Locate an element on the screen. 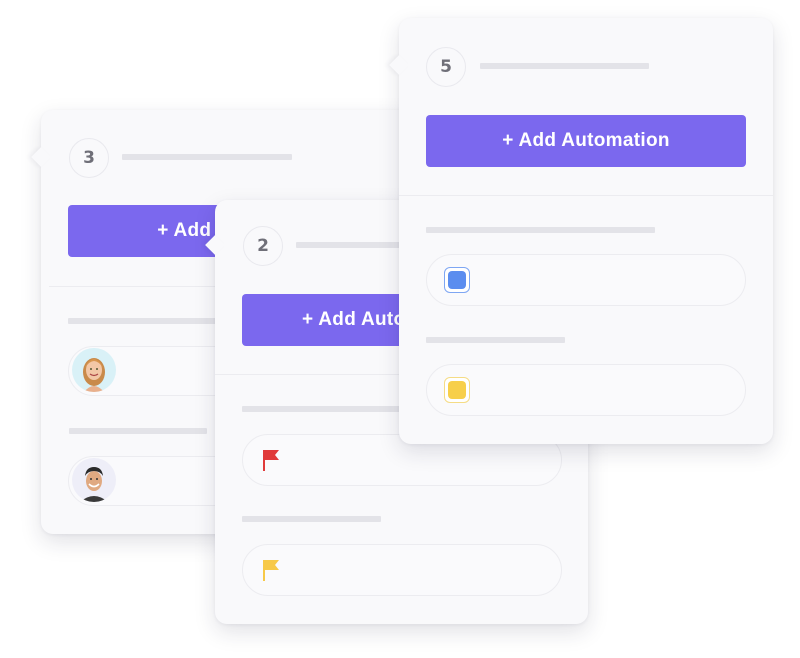  divider is located at coordinates (586, 195).